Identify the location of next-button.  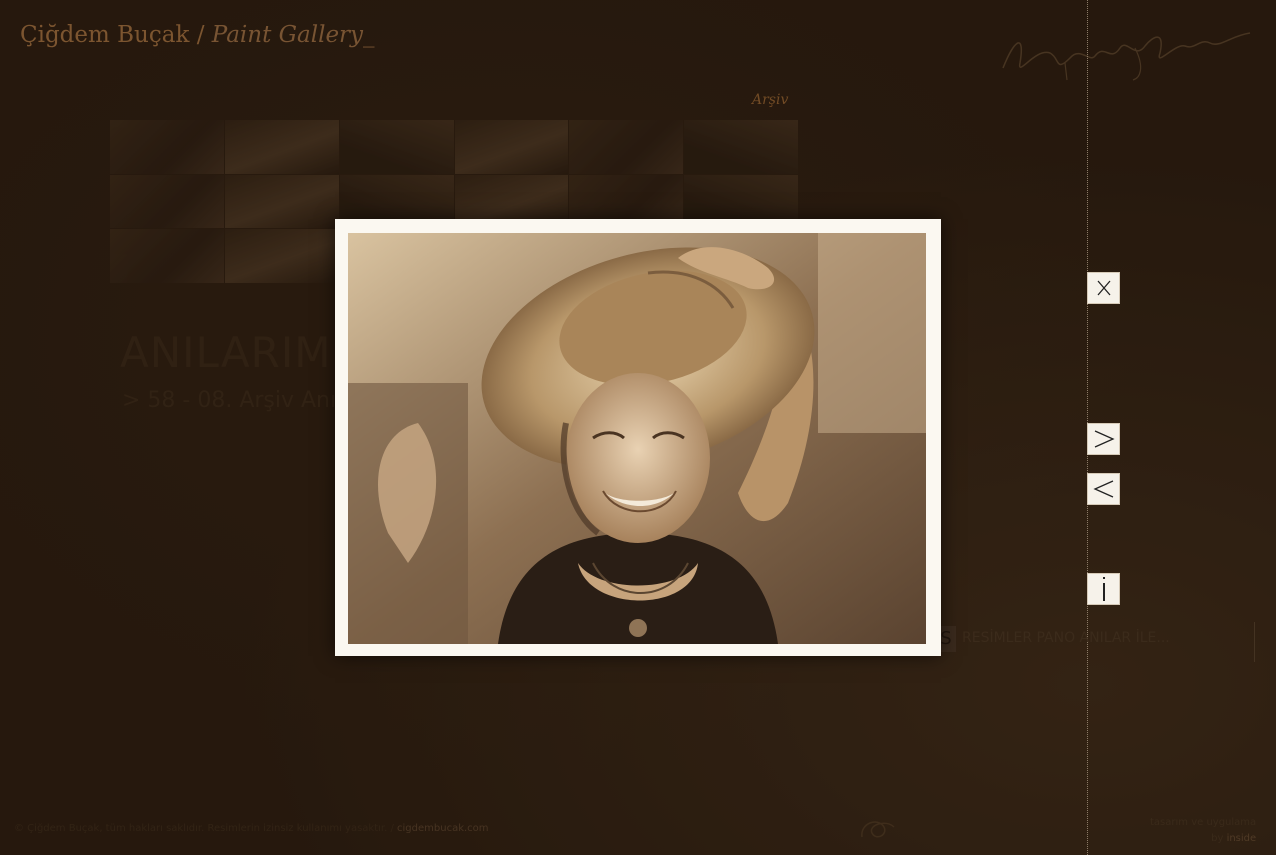
(1103, 439).